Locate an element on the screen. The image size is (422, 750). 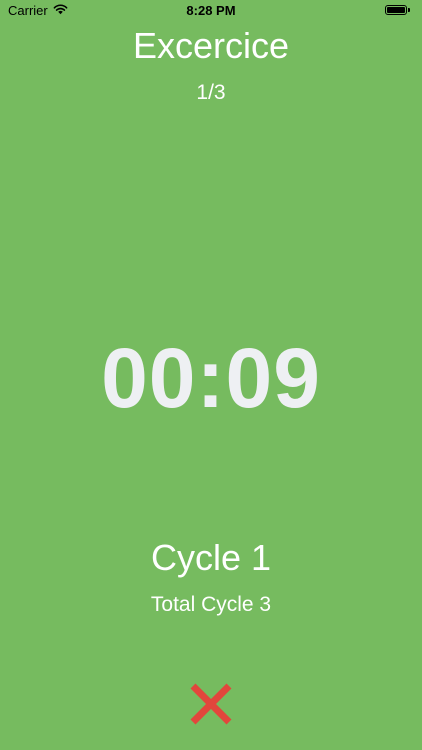
battery-fill is located at coordinates (396, 10).